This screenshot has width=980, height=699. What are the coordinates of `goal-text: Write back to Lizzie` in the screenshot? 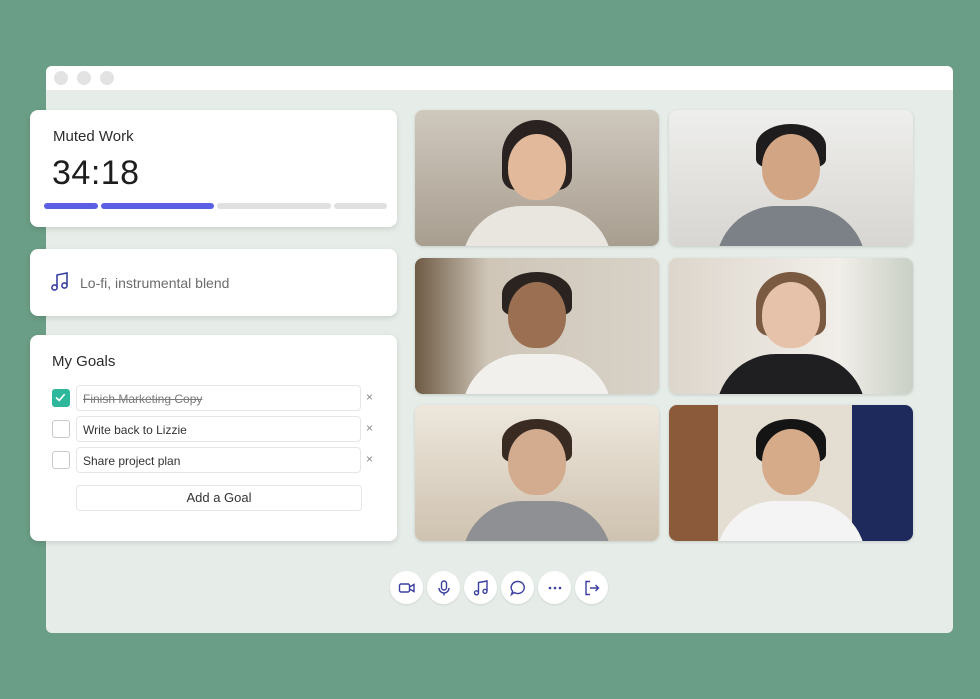 It's located at (218, 429).